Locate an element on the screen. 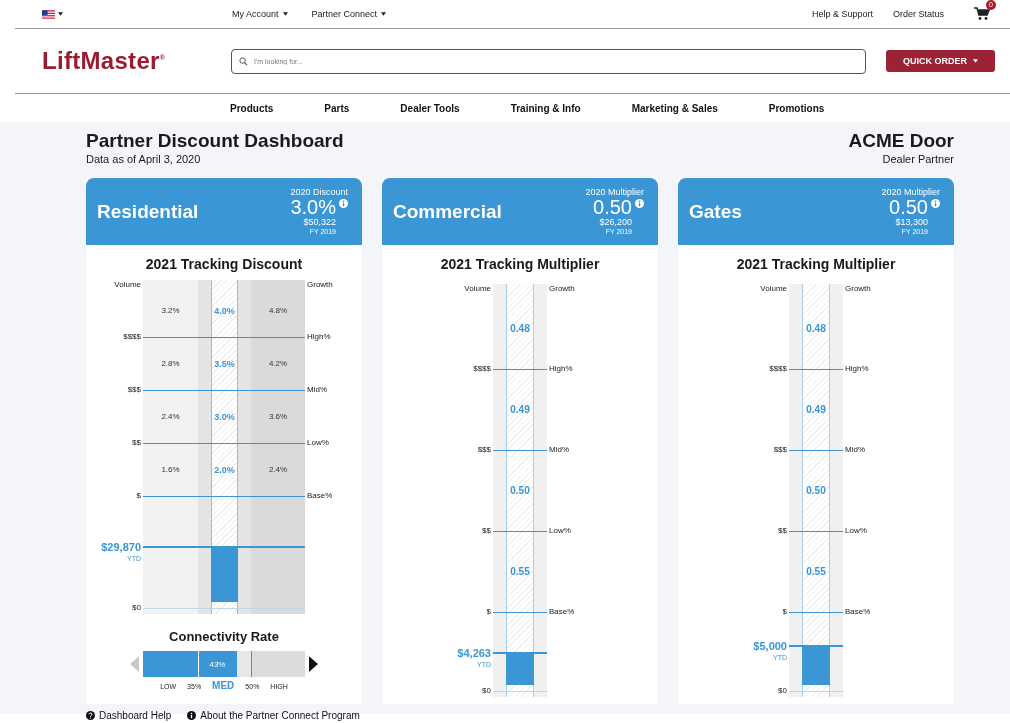 The image size is (1010, 723). dealer-role: Dealer Partner is located at coordinates (917, 159).